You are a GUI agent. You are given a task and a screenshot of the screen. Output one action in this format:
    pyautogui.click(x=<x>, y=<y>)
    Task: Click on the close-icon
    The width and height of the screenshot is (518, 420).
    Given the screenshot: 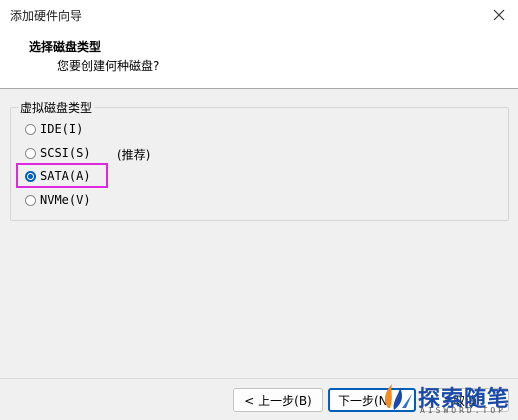 What is the action you would take?
    pyautogui.click(x=499, y=15)
    